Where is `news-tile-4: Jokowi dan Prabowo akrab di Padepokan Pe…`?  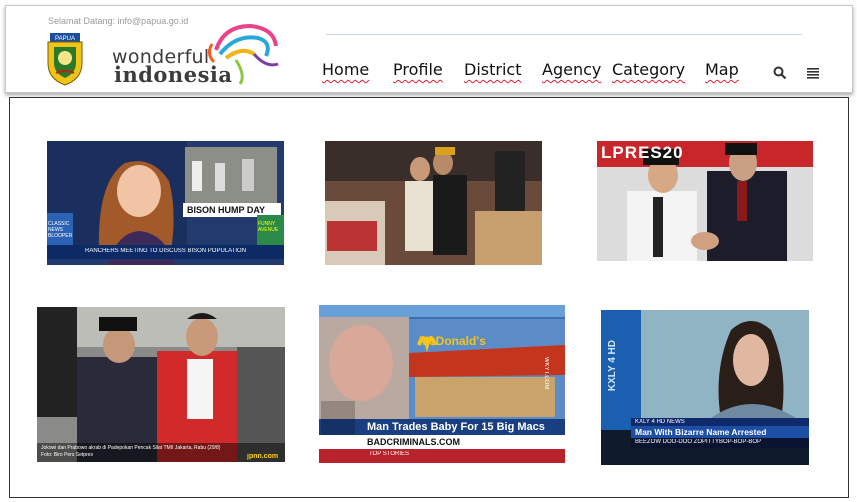
news-tile-4: Jokowi dan Prabowo akrab di Padepokan Pe… is located at coordinates (161, 384).